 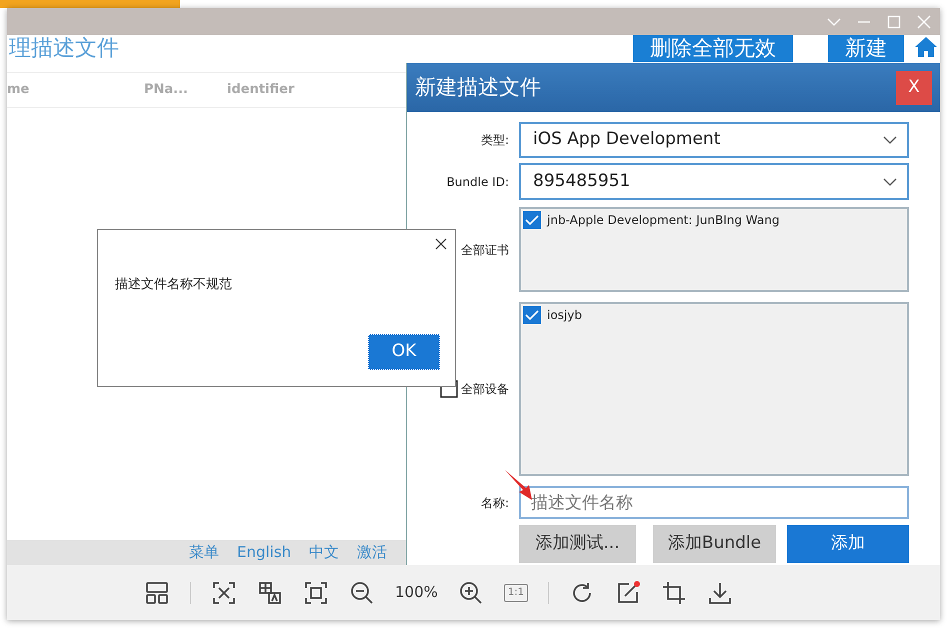 What do you see at coordinates (173, 285) in the screenshot?
I see `alert-message: 描述文件名称不规范` at bounding box center [173, 285].